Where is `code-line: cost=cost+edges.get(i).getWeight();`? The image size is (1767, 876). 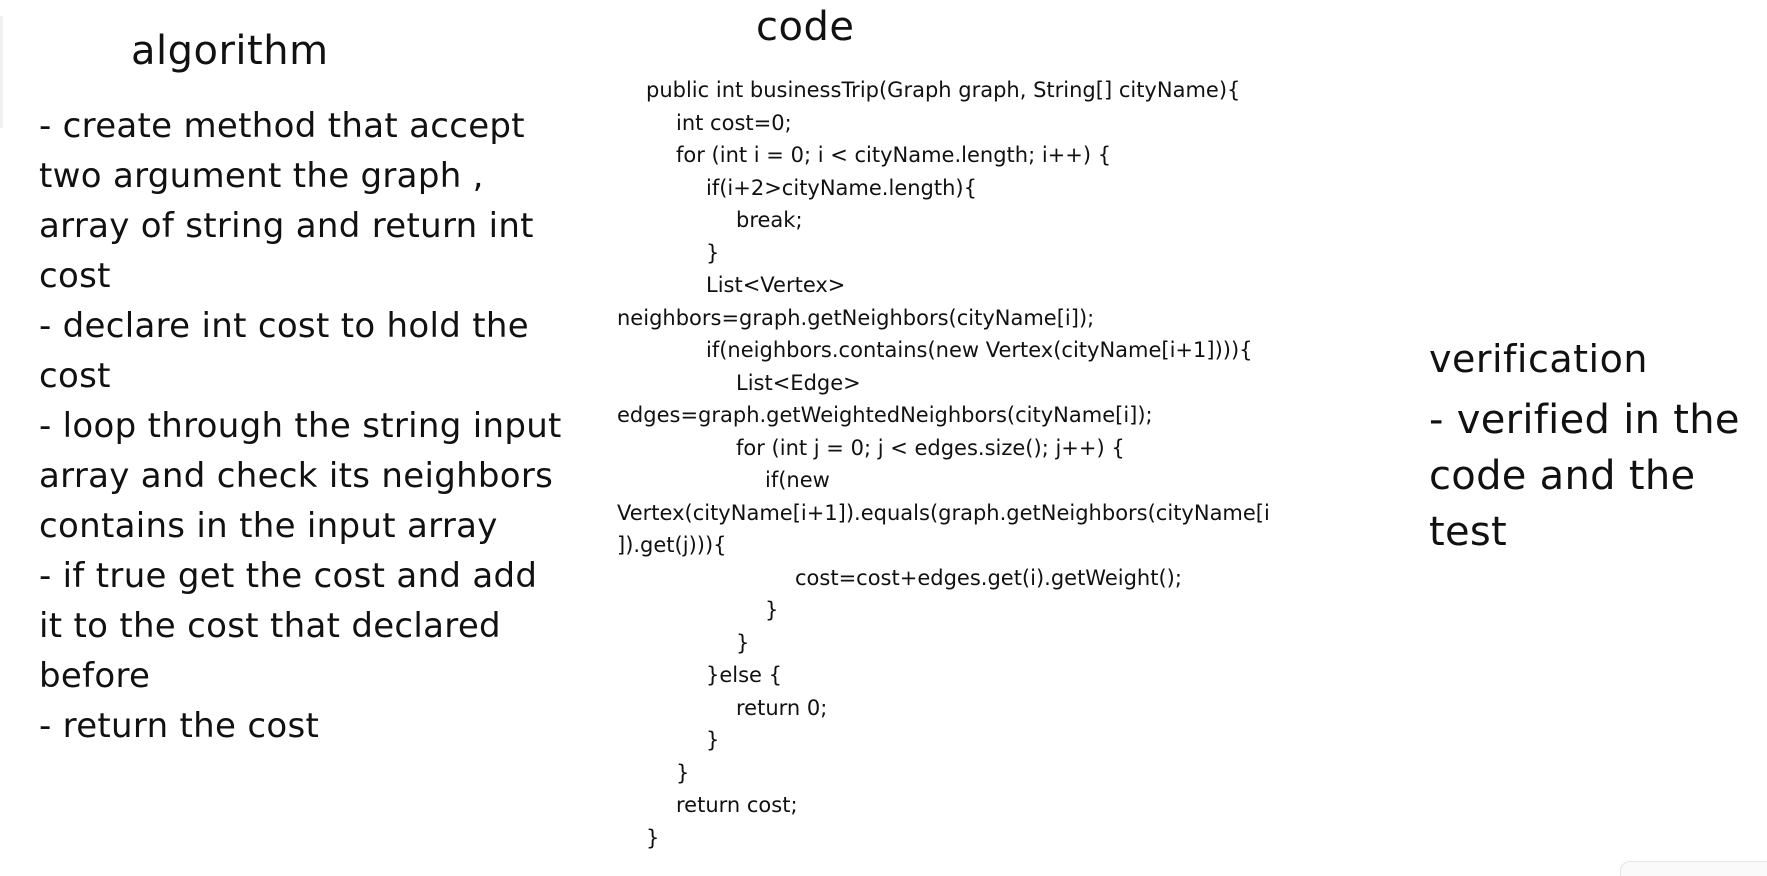
code-line: cost=cost+edges.get(i).getWeight(); is located at coordinates (988, 577).